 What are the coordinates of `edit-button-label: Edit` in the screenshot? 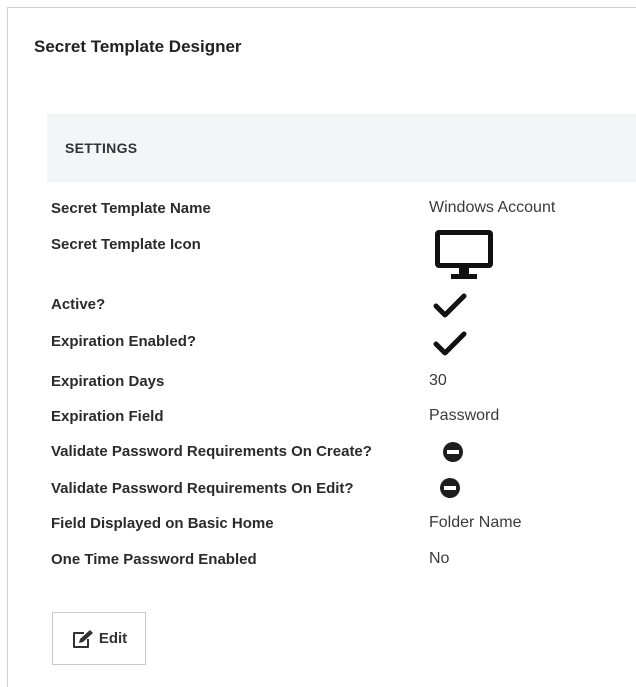 It's located at (113, 638).